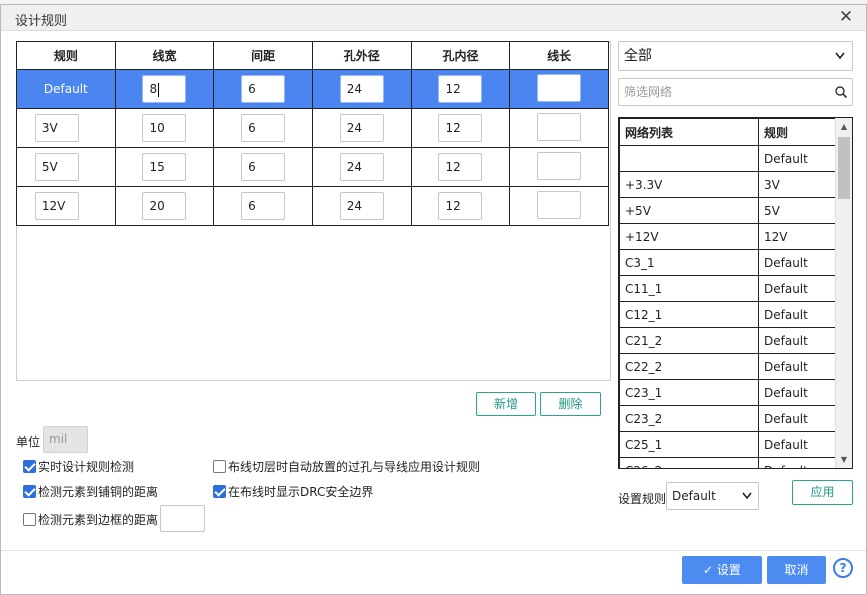  I want to click on confirm-button: ✓ 设置, so click(722, 570).